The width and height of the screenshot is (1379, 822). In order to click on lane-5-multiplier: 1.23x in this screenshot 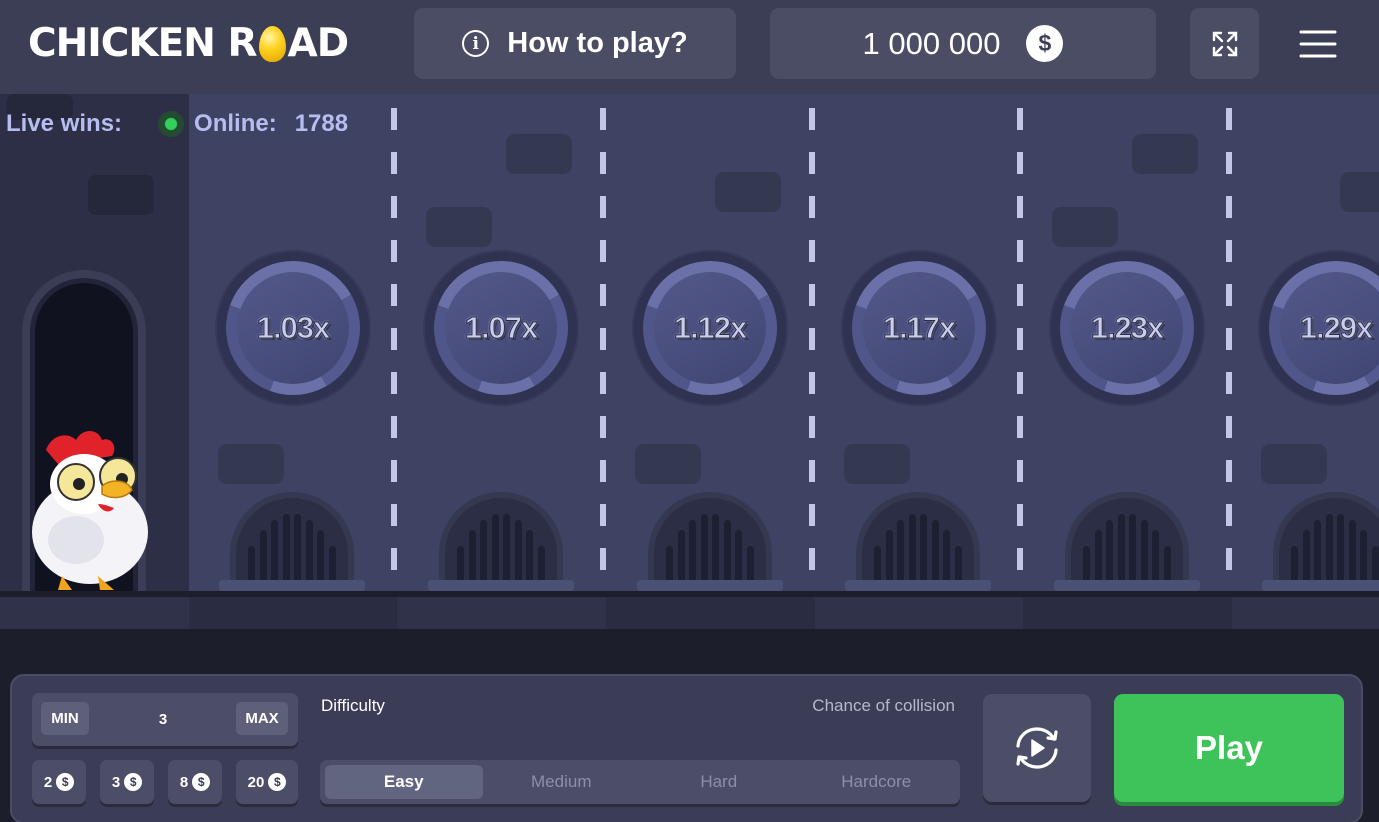, I will do `click(1127, 328)`.